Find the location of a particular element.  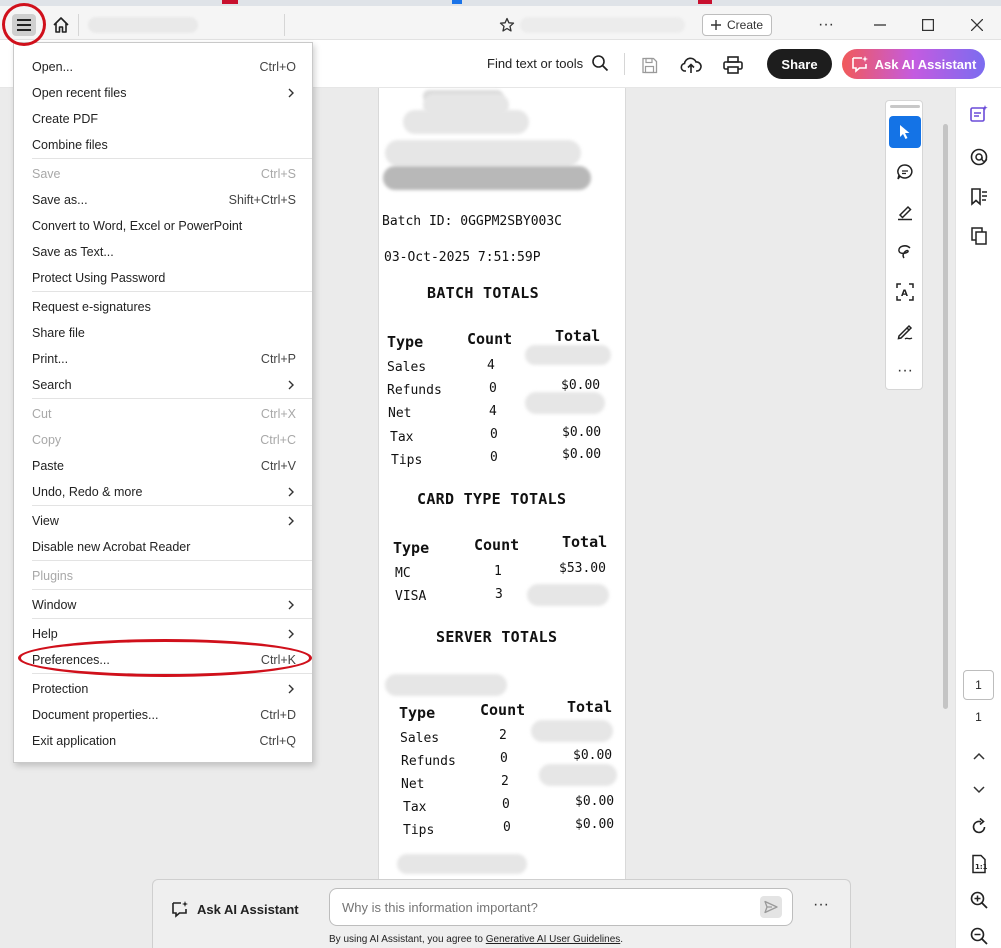

page-thumbnails-button is located at coordinates (979, 236).